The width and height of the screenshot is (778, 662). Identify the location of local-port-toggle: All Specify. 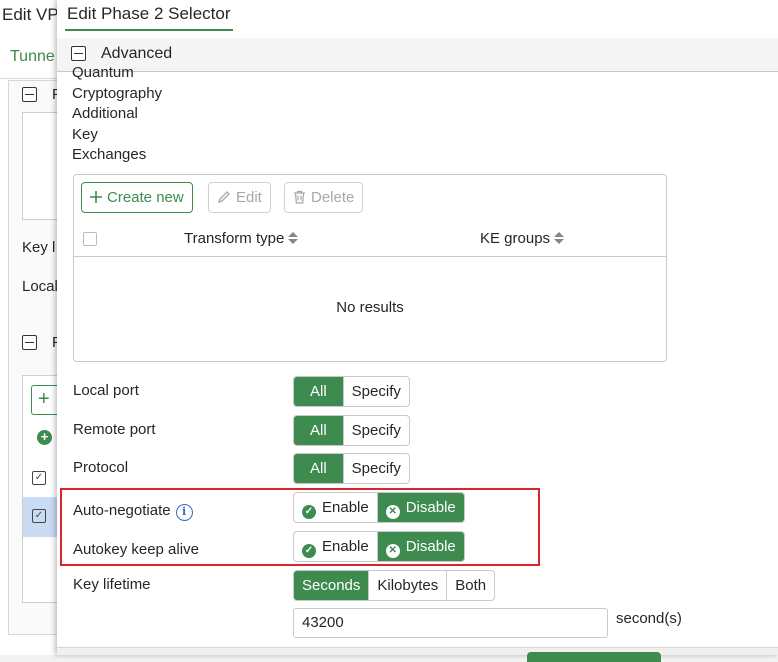
(351, 391).